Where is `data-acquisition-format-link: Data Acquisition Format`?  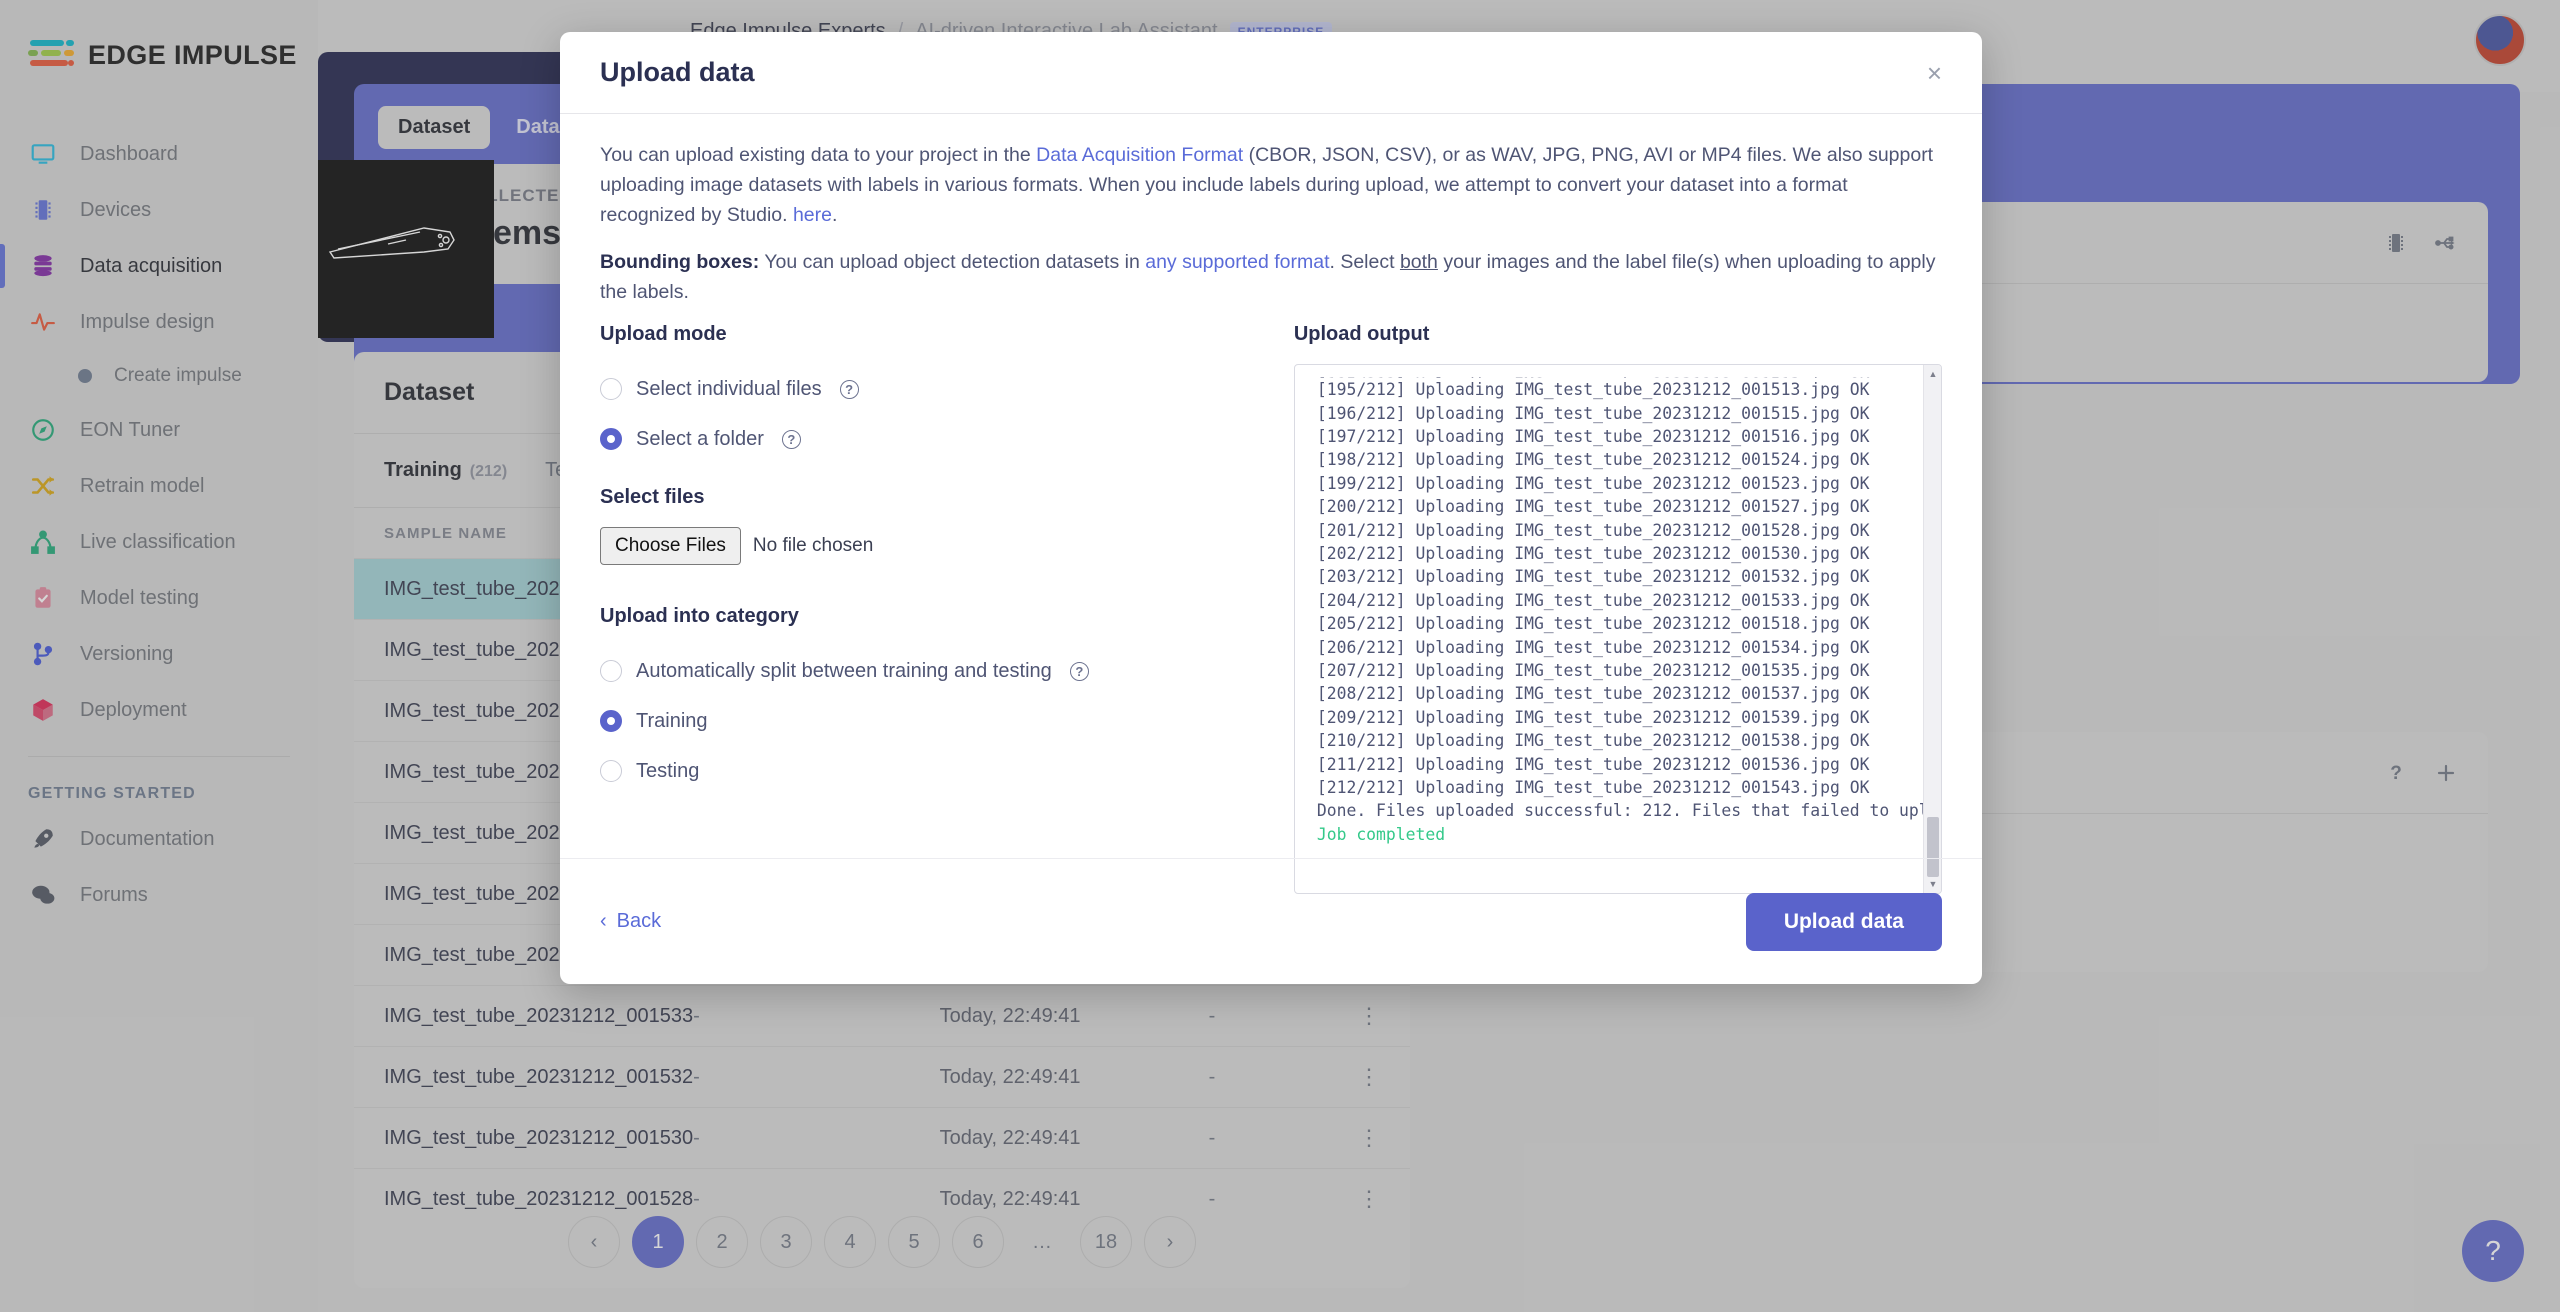 data-acquisition-format-link: Data Acquisition Format is located at coordinates (1139, 155).